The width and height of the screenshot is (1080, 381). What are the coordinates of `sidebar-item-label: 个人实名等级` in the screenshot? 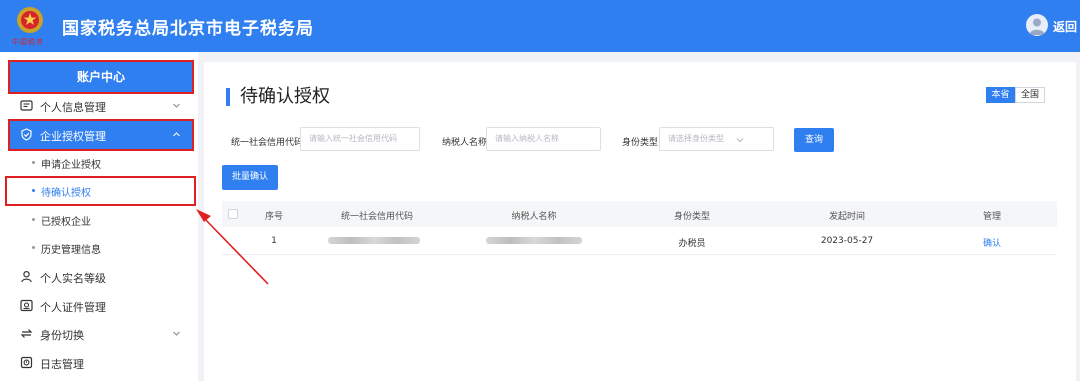 It's located at (73, 278).